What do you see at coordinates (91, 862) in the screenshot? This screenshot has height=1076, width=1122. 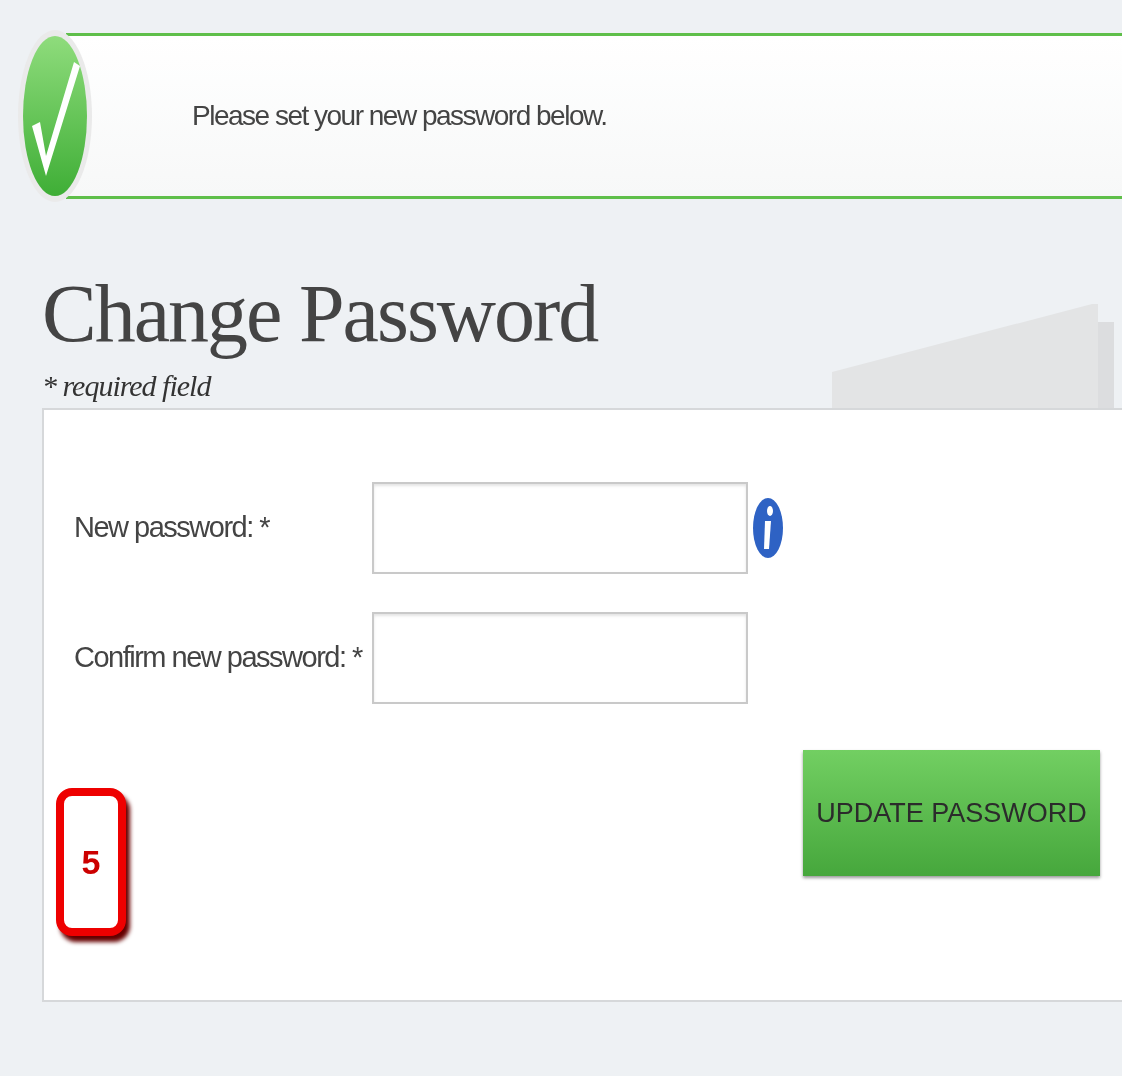 I see `step-number: 5` at bounding box center [91, 862].